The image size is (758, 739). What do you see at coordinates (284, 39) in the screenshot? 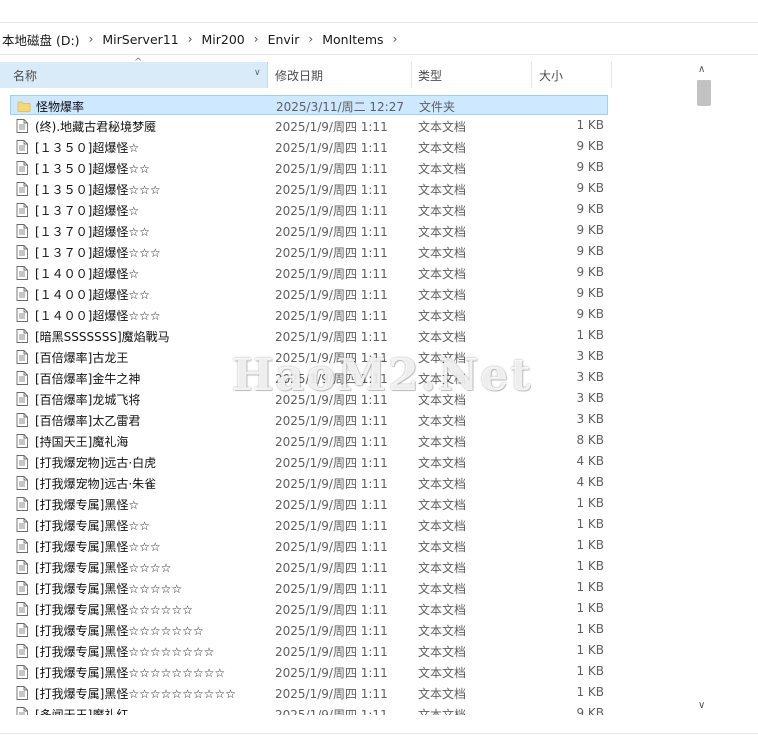
I see `breadcrumb-item-envir: Envir` at bounding box center [284, 39].